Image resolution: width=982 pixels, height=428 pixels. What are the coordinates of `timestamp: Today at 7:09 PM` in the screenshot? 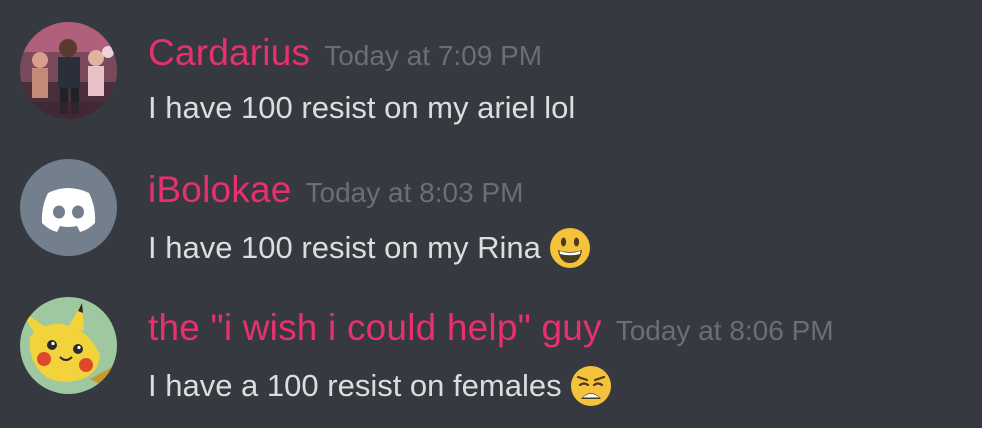 It's located at (433, 55).